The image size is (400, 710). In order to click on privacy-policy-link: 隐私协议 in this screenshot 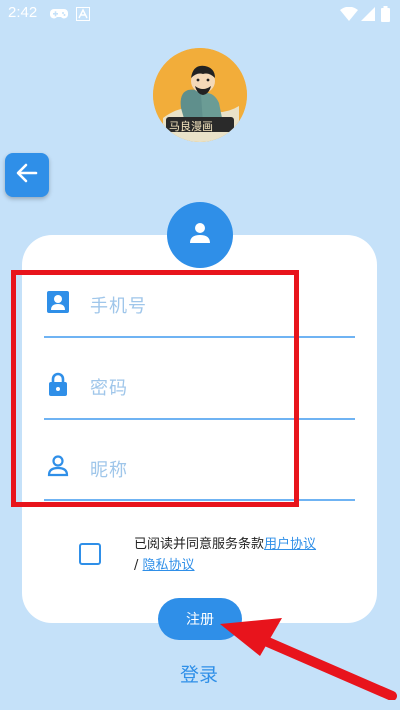, I will do `click(169, 565)`.